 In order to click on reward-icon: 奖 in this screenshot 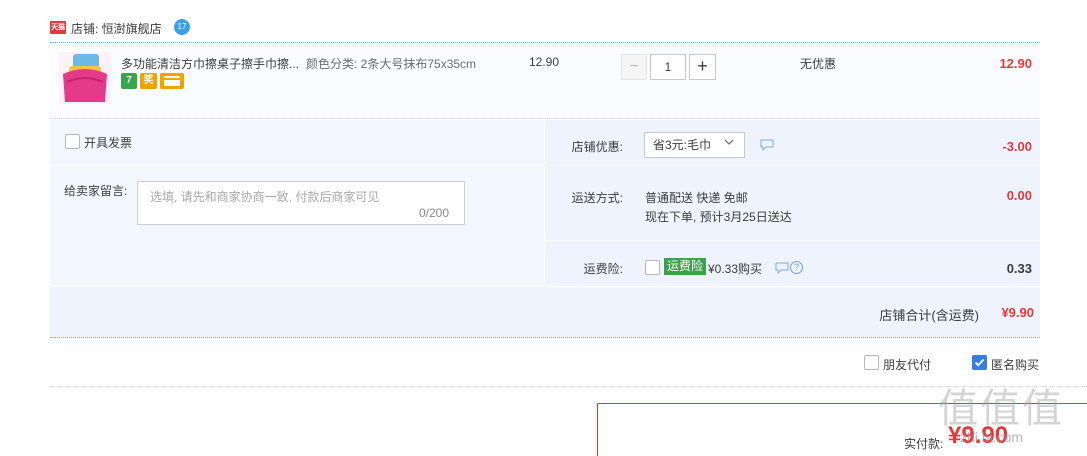, I will do `click(148, 81)`.